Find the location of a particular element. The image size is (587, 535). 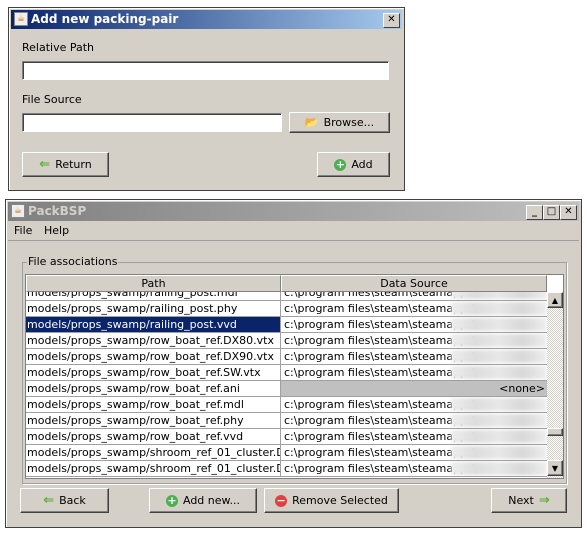

main-title-bar: ☕ PackBSP _ □ ✕ is located at coordinates (293, 211).